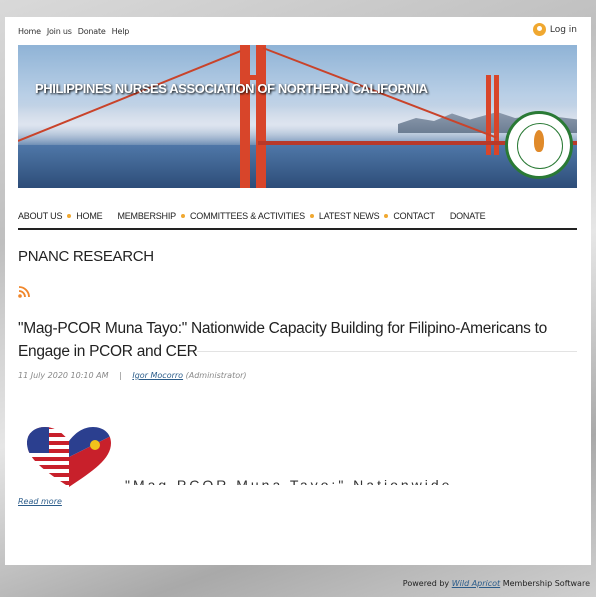 The height and width of the screenshot is (597, 596). I want to click on post-excerpt-text: "Mag-PCOR Muna Tayo:" Nationwide, so click(289, 485).